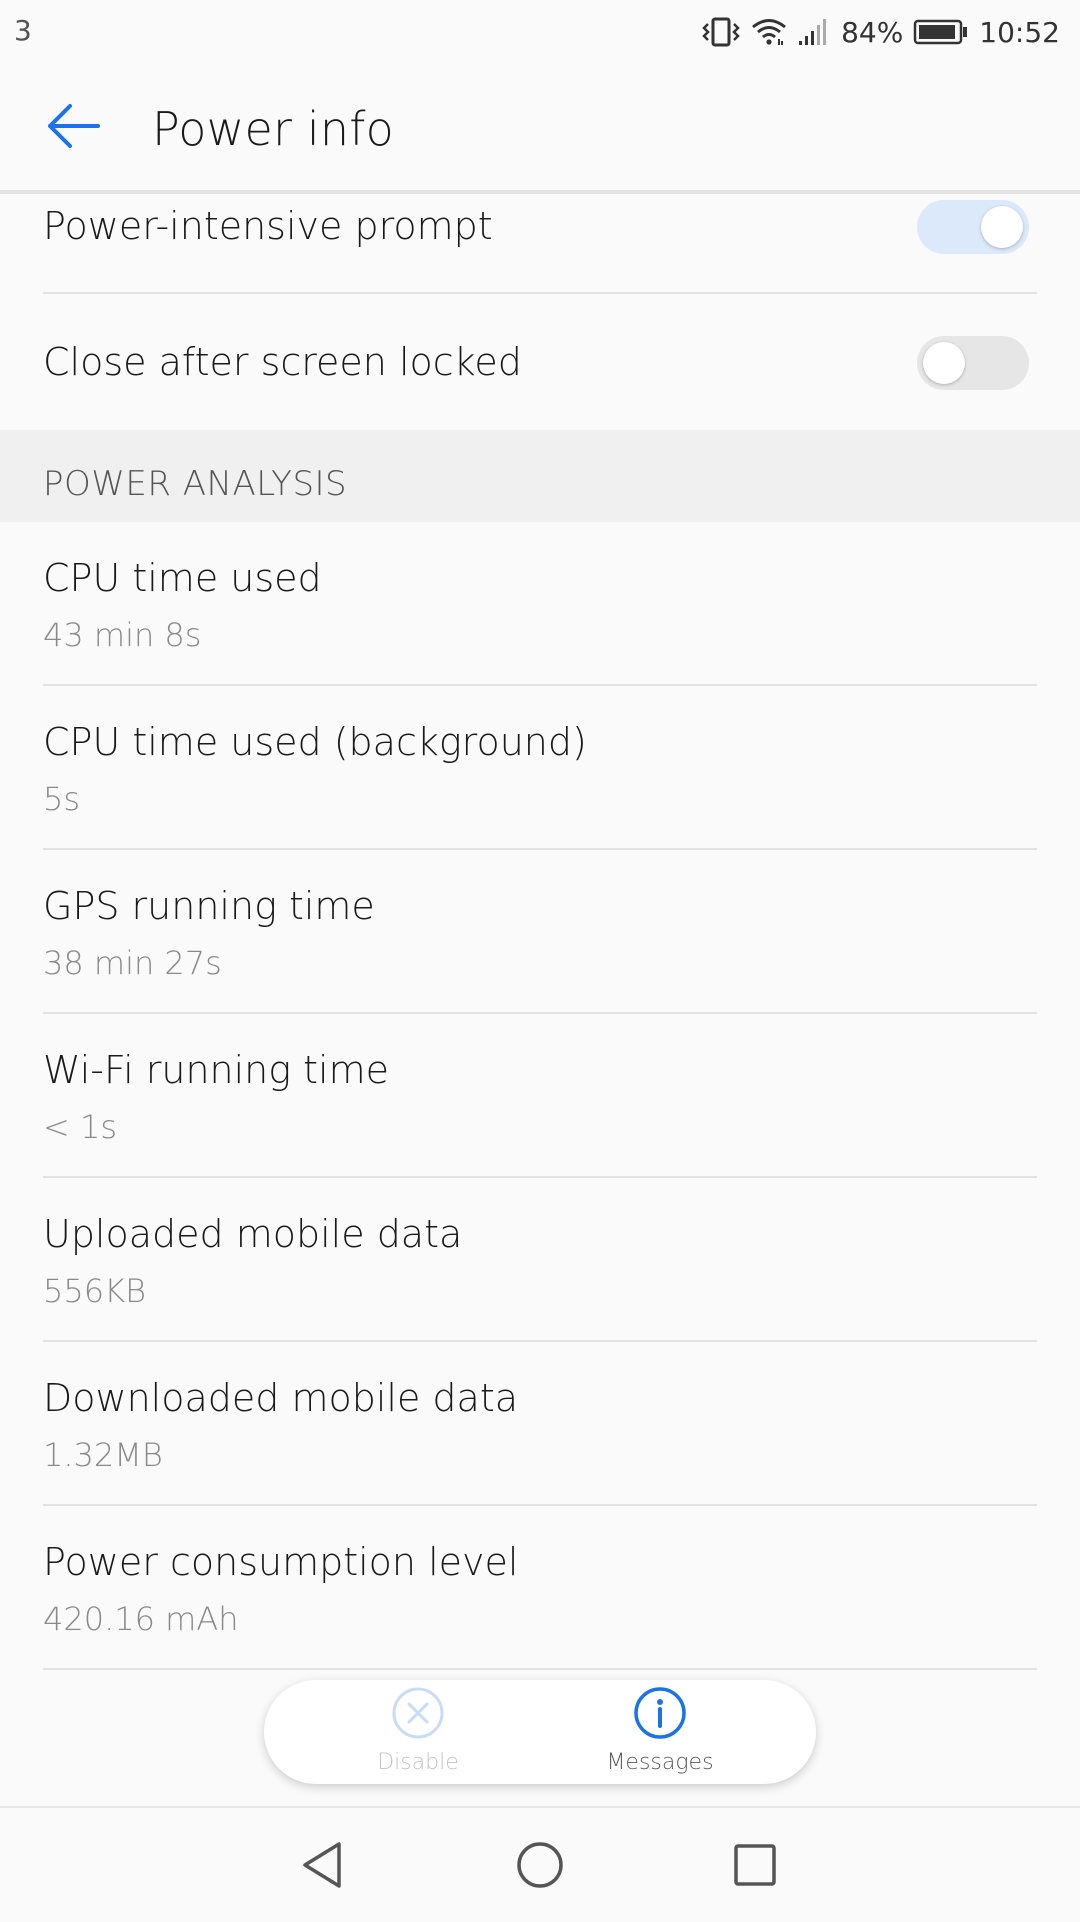 Image resolution: width=1080 pixels, height=1922 pixels. I want to click on battery-percent: 84%, so click(872, 32).